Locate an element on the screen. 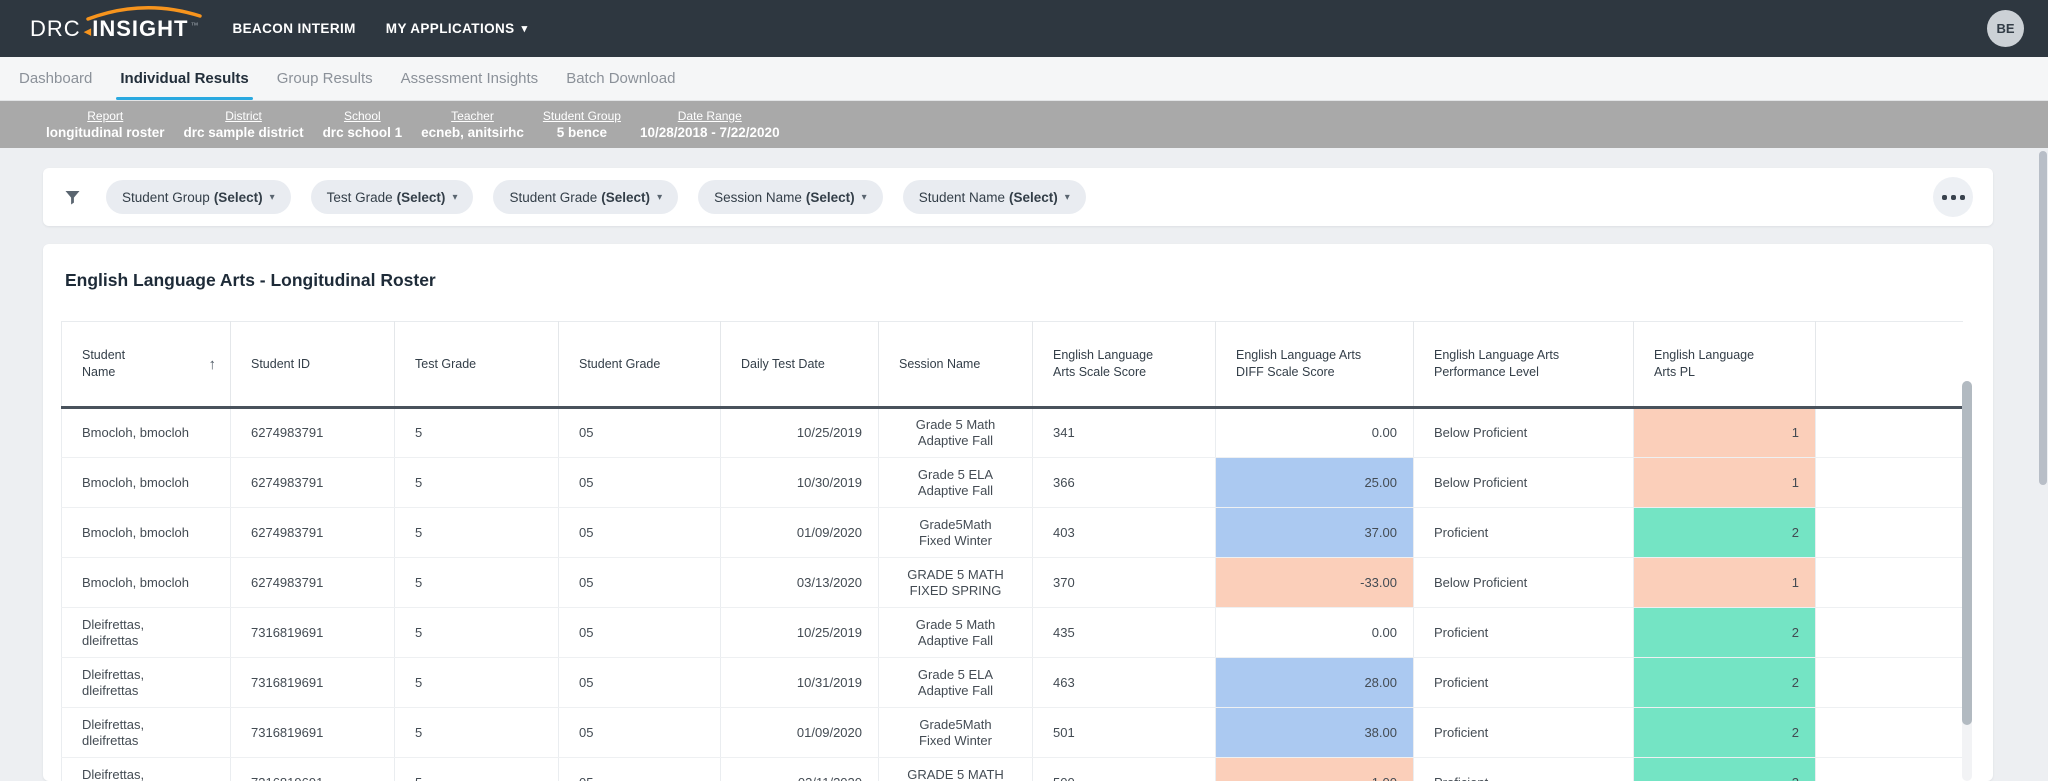 The width and height of the screenshot is (2048, 781). context-student-group-label: Student Group is located at coordinates (582, 116).